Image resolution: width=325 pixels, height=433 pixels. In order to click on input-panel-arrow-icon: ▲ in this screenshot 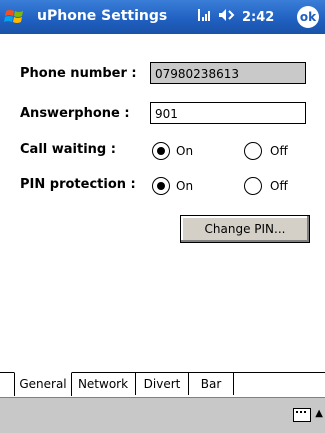, I will do `click(319, 413)`.